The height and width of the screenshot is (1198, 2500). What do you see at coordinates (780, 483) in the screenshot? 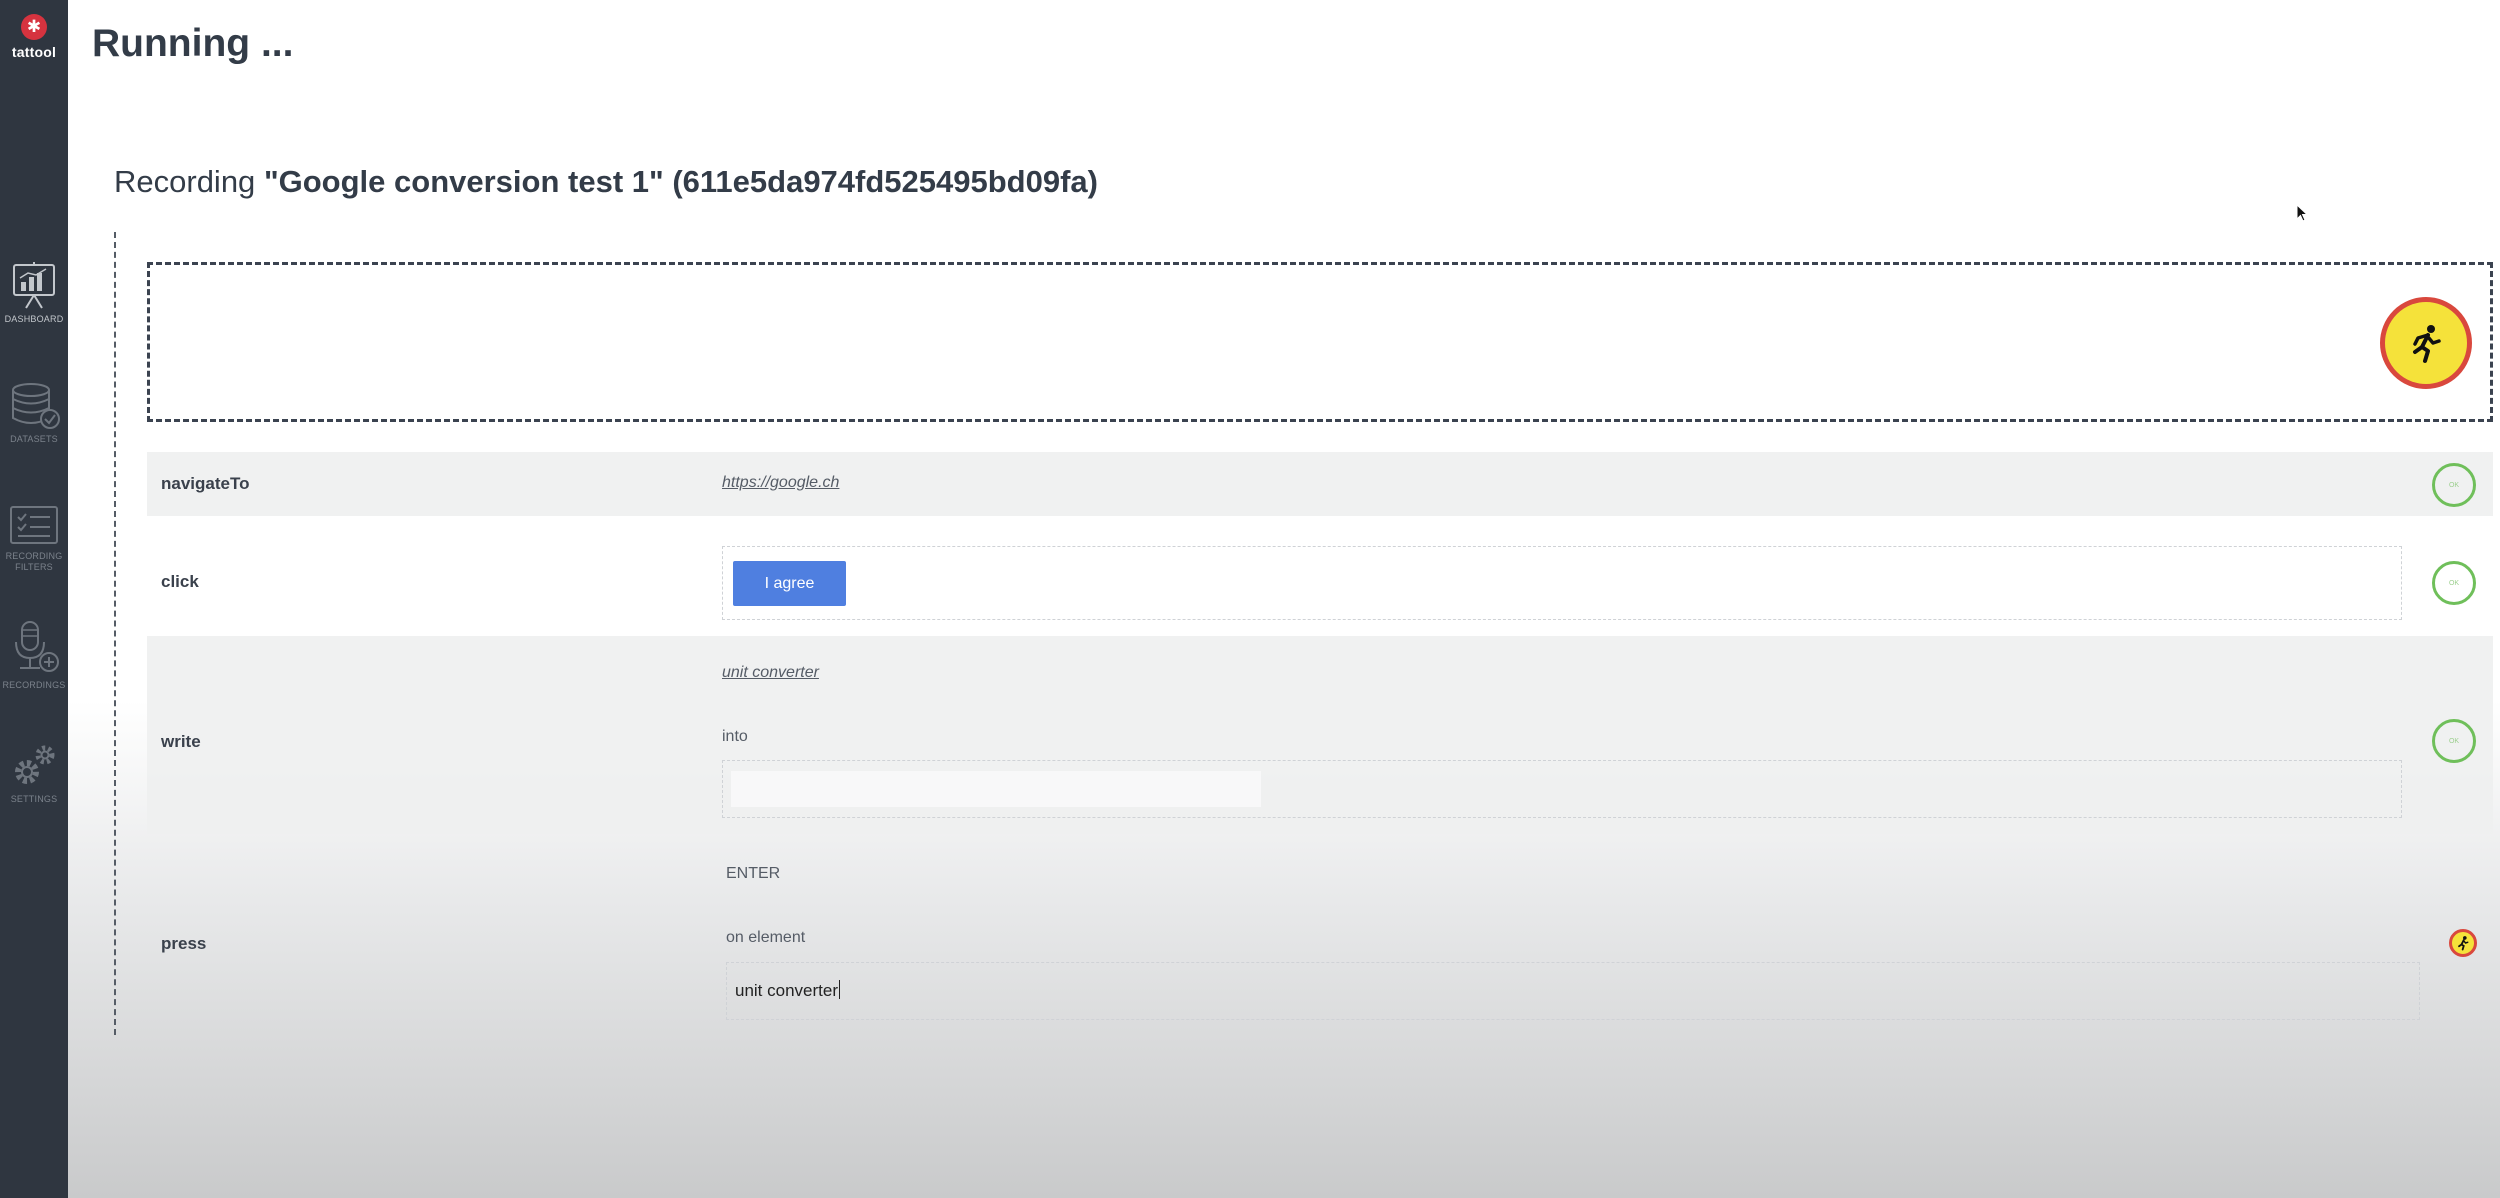
I see `step-url-link: https://google.ch` at bounding box center [780, 483].